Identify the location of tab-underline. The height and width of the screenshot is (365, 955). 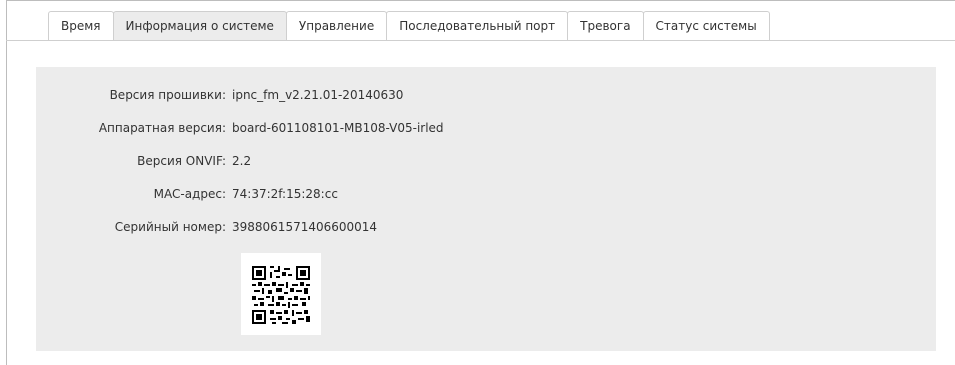
(480, 40).